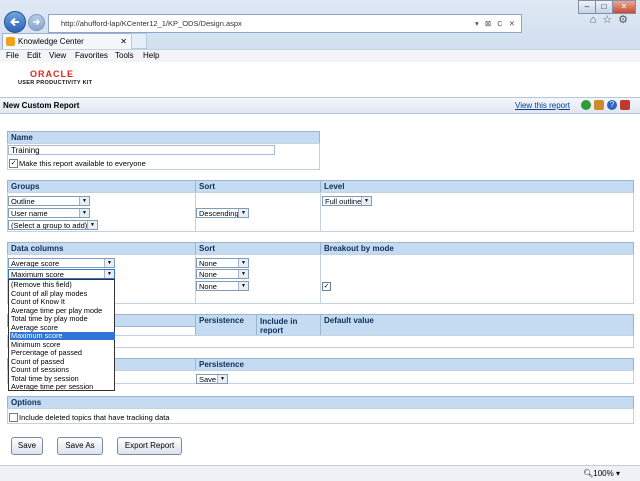  I want to click on view-report-link: View this report, so click(542, 105).